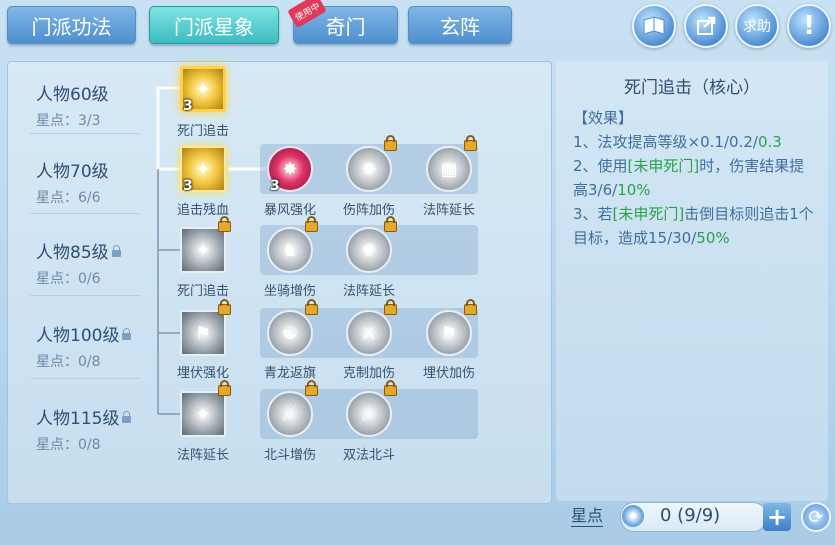 Image resolution: width=835 pixels, height=545 pixels. I want to click on skill-label: 埋伏强化, so click(202, 373).